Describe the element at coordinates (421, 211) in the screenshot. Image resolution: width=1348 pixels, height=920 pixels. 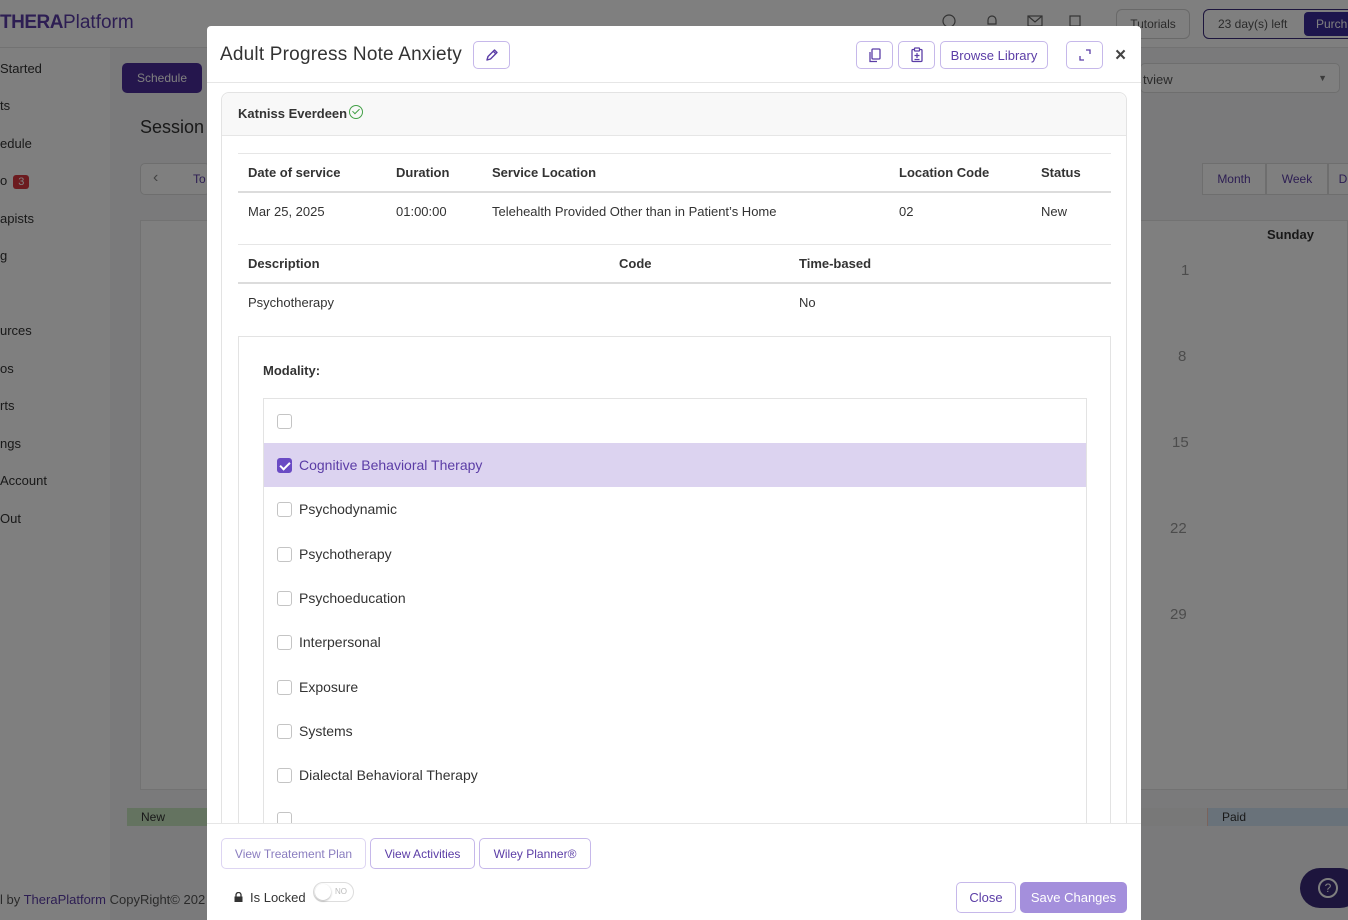
I see `cell-duration: 01:00:00` at that location.